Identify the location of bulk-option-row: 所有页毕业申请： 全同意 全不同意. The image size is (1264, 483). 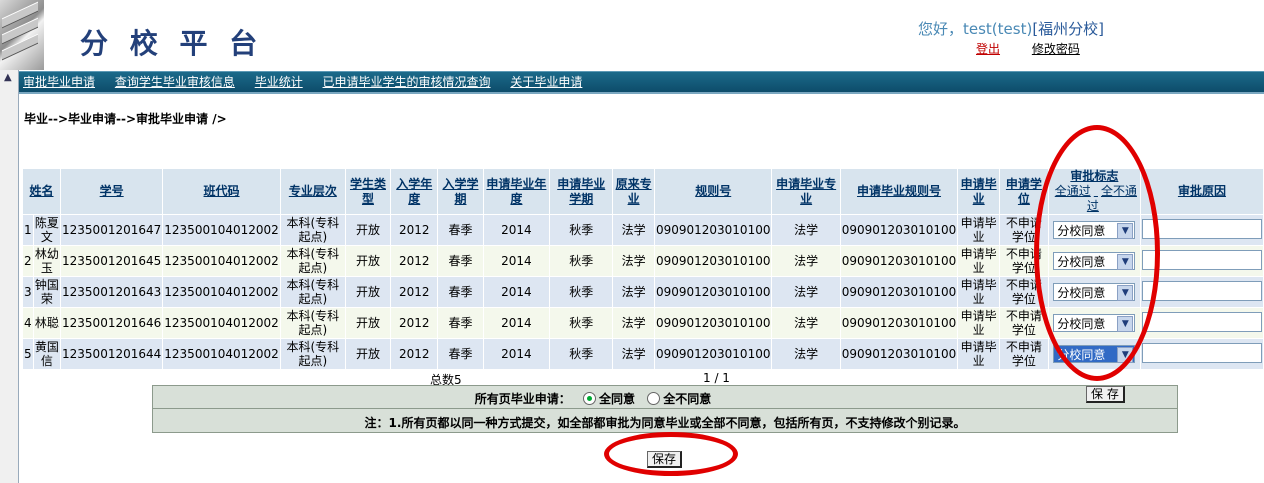
(593, 398).